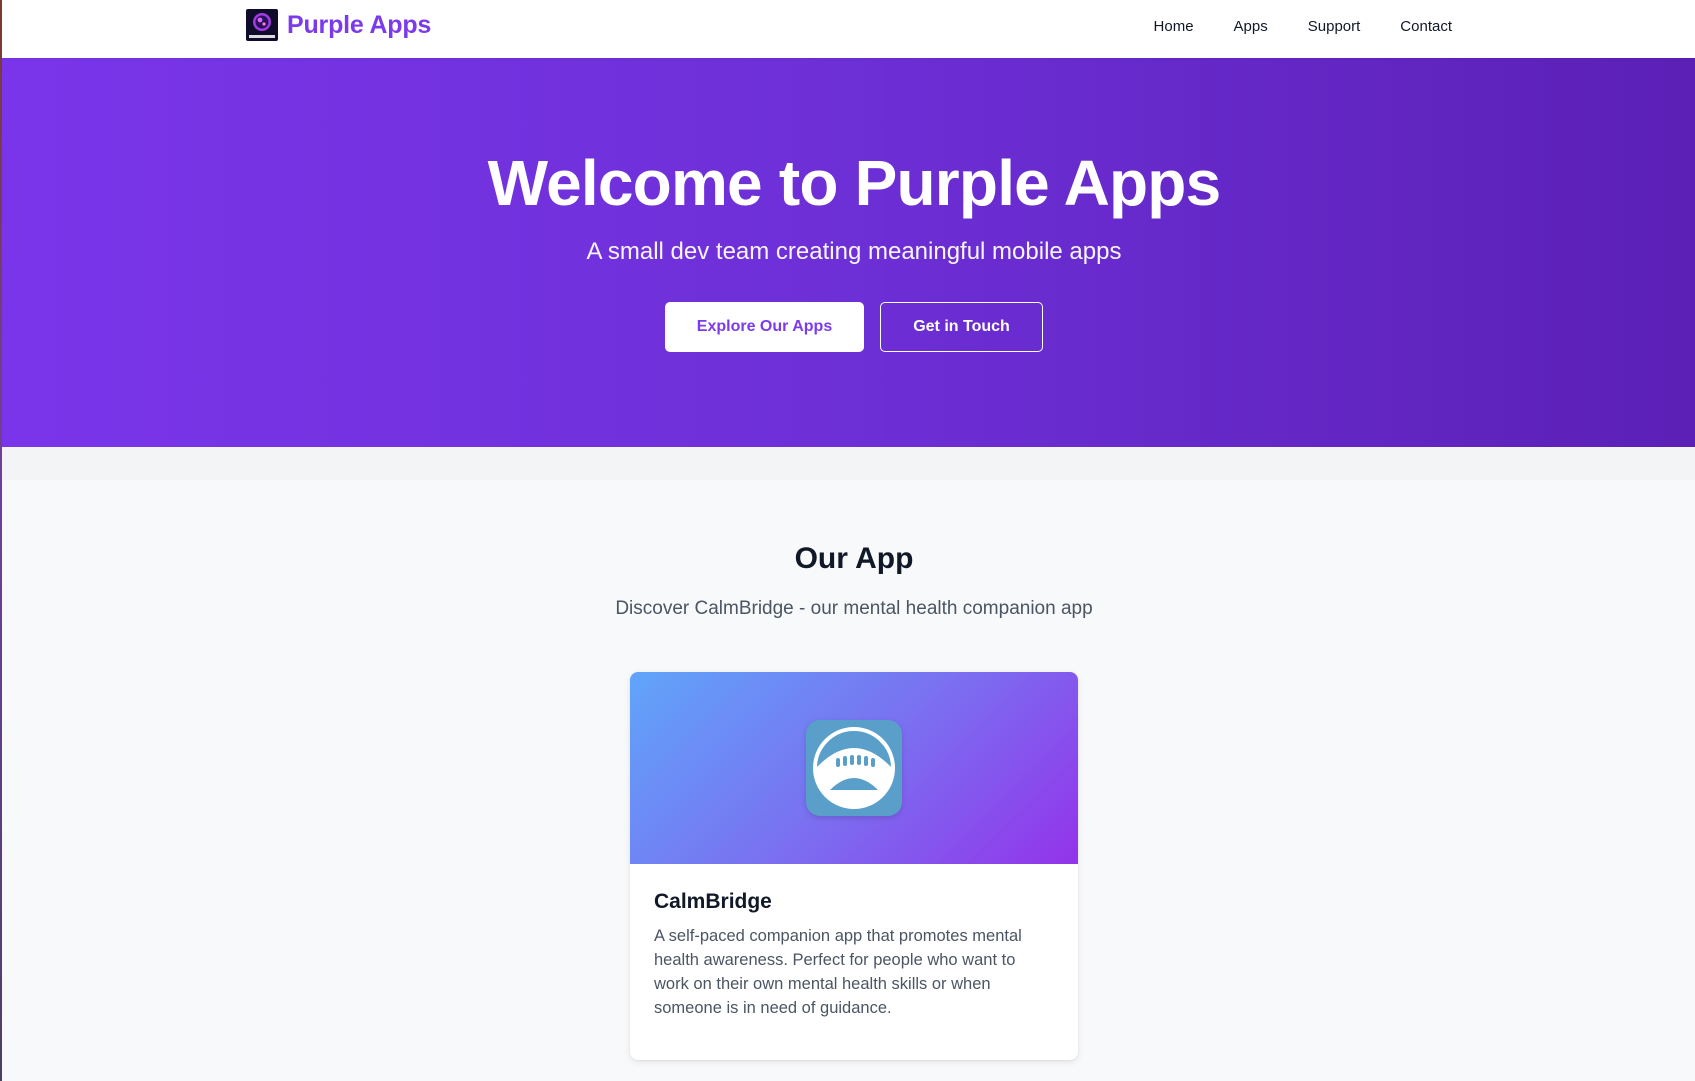  I want to click on nav-link-contact: Contact, so click(1426, 26).